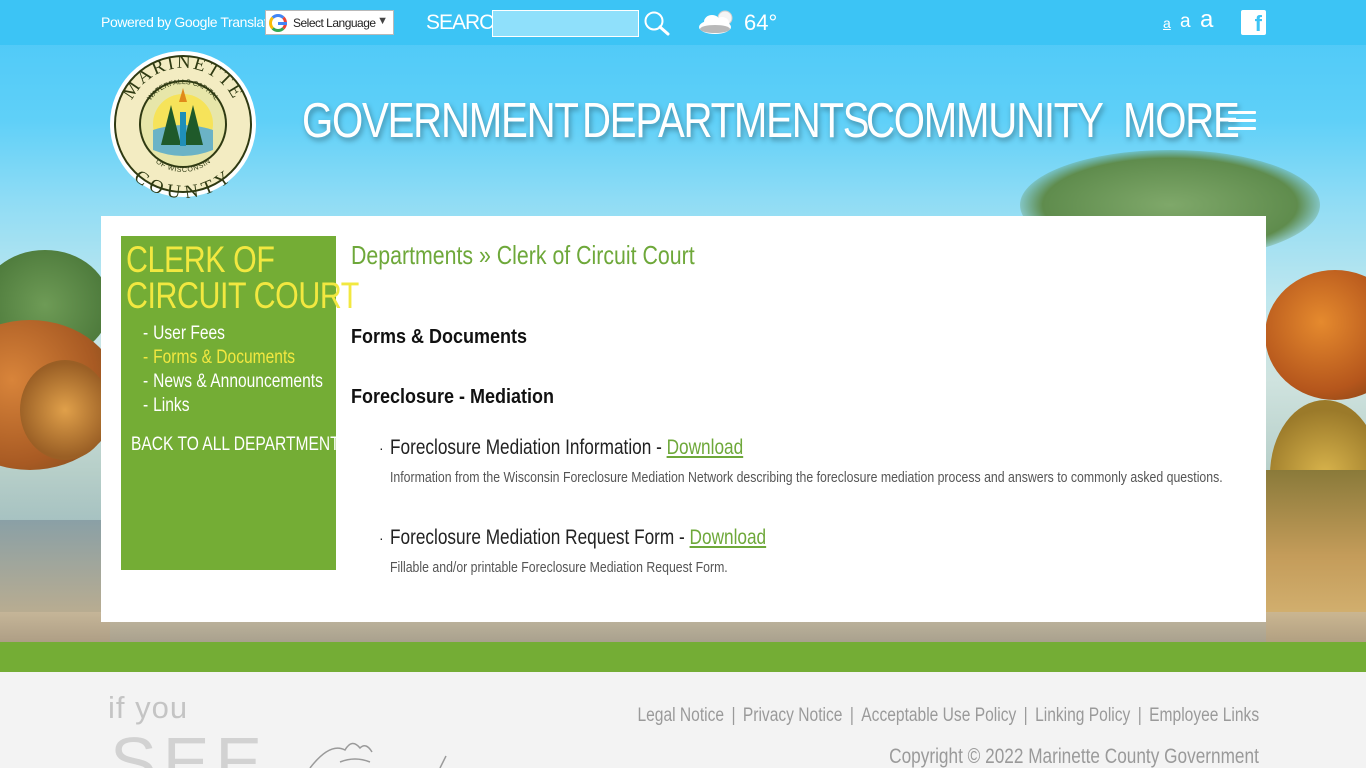 The image size is (1366, 768). I want to click on sidebar-item-news-announcements: - News & Announcements, so click(233, 382).